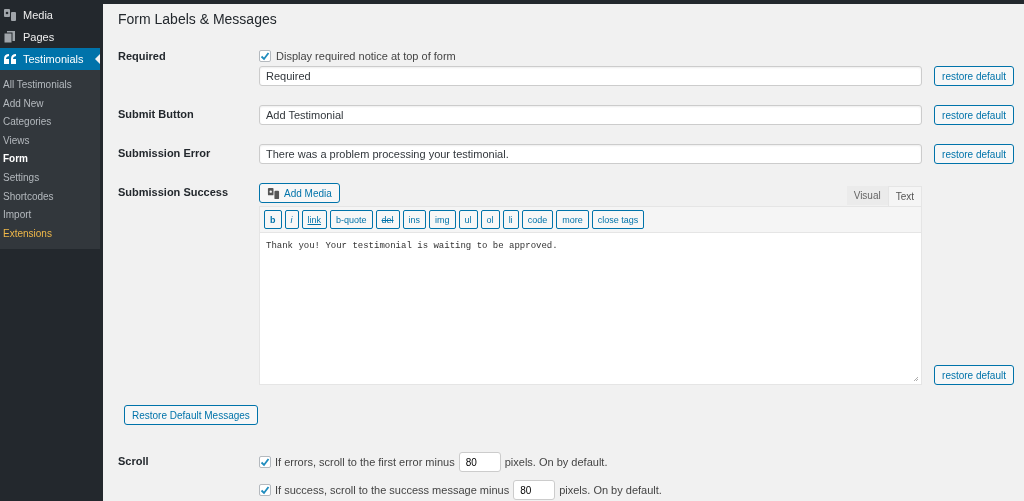 This screenshot has width=1024, height=501. I want to click on format-button: img, so click(442, 219).